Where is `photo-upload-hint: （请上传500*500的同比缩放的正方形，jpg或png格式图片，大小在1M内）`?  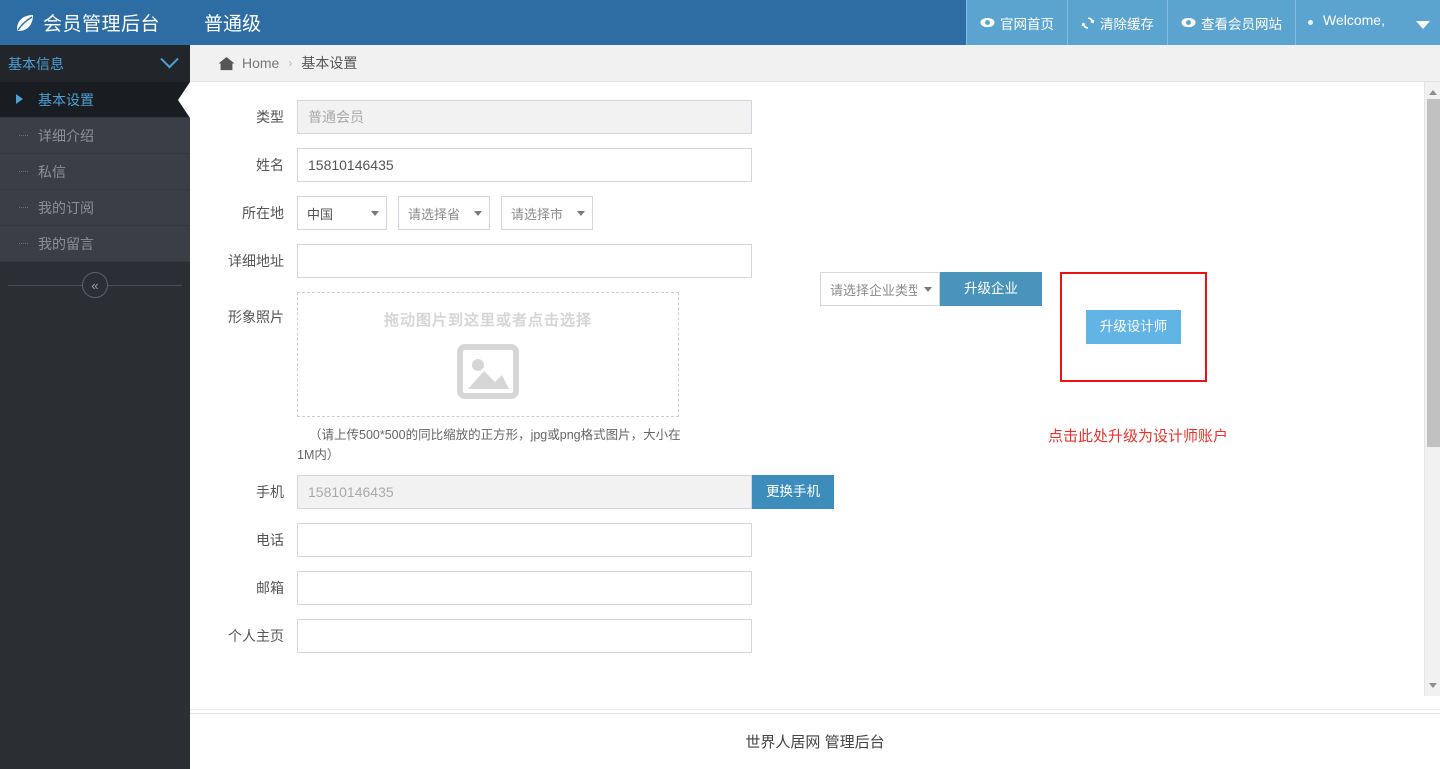
photo-upload-hint: （请上传500*500的同比缩放的正方形，jpg或png格式图片，大小在1M内） is located at coordinates (489, 445).